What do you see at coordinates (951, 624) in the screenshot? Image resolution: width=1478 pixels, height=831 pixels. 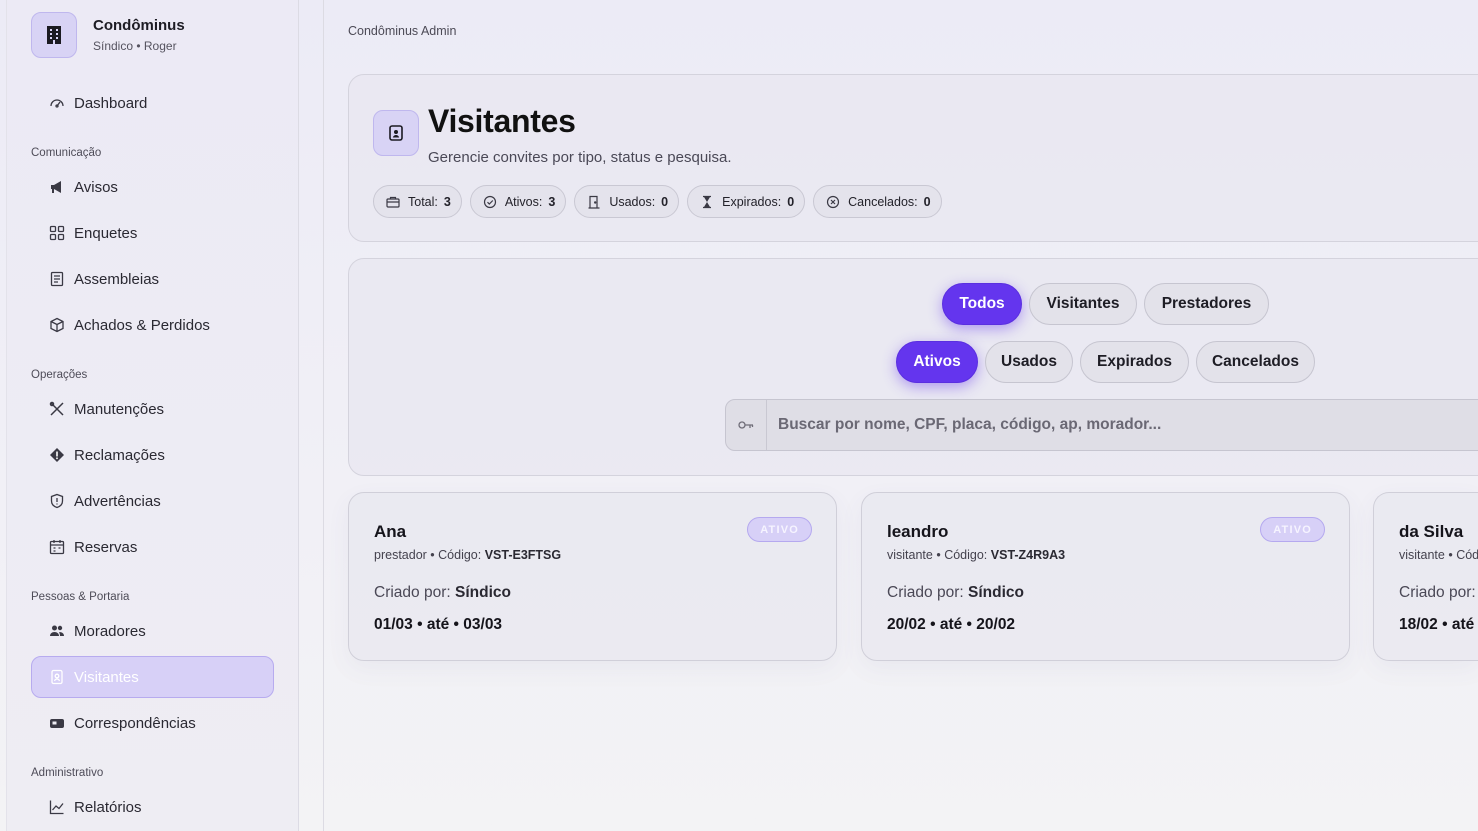 I see `visitor-dates: 20/02 • até • 20/02` at bounding box center [951, 624].